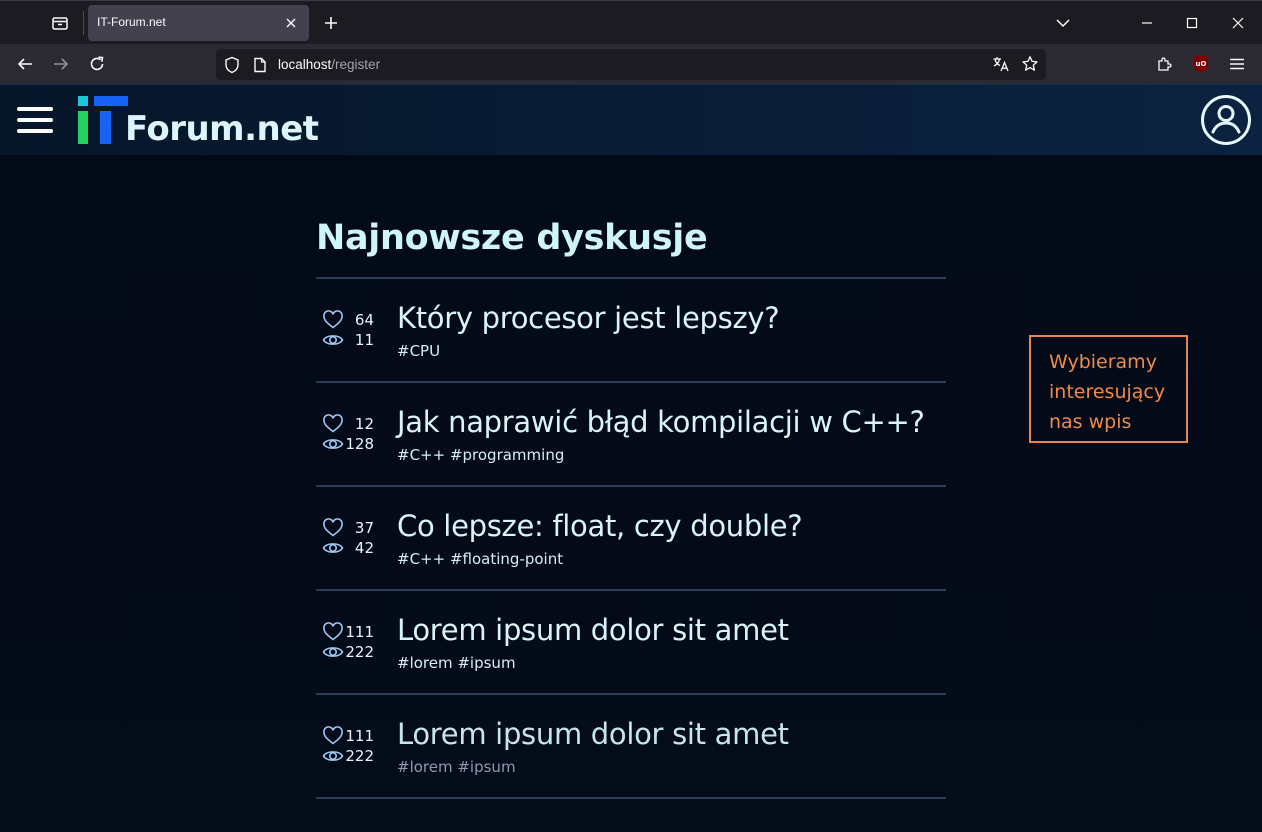 Image resolution: width=1262 pixels, height=832 pixels. Describe the element at coordinates (348, 320) in the screenshot. I see `likes-stat: 64` at that location.